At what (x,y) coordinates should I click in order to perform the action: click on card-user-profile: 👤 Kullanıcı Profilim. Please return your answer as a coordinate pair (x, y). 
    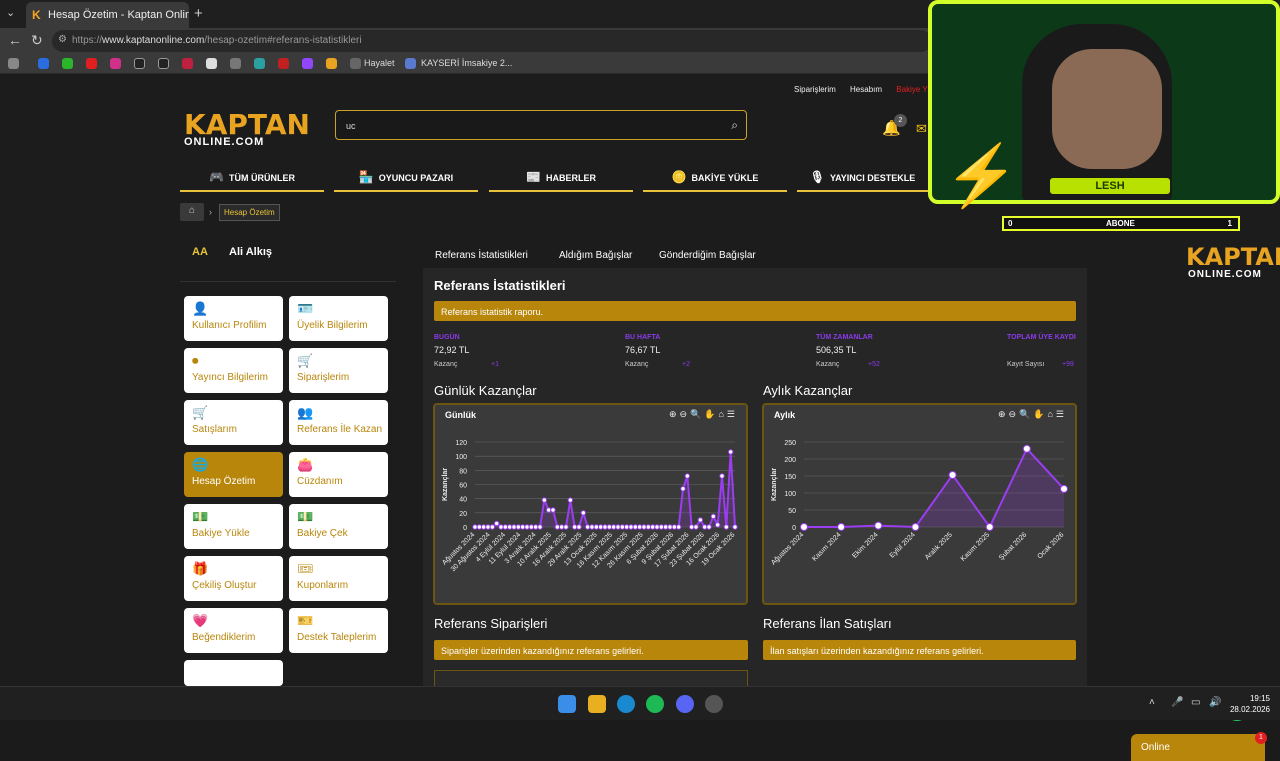
    Looking at the image, I should click on (233, 318).